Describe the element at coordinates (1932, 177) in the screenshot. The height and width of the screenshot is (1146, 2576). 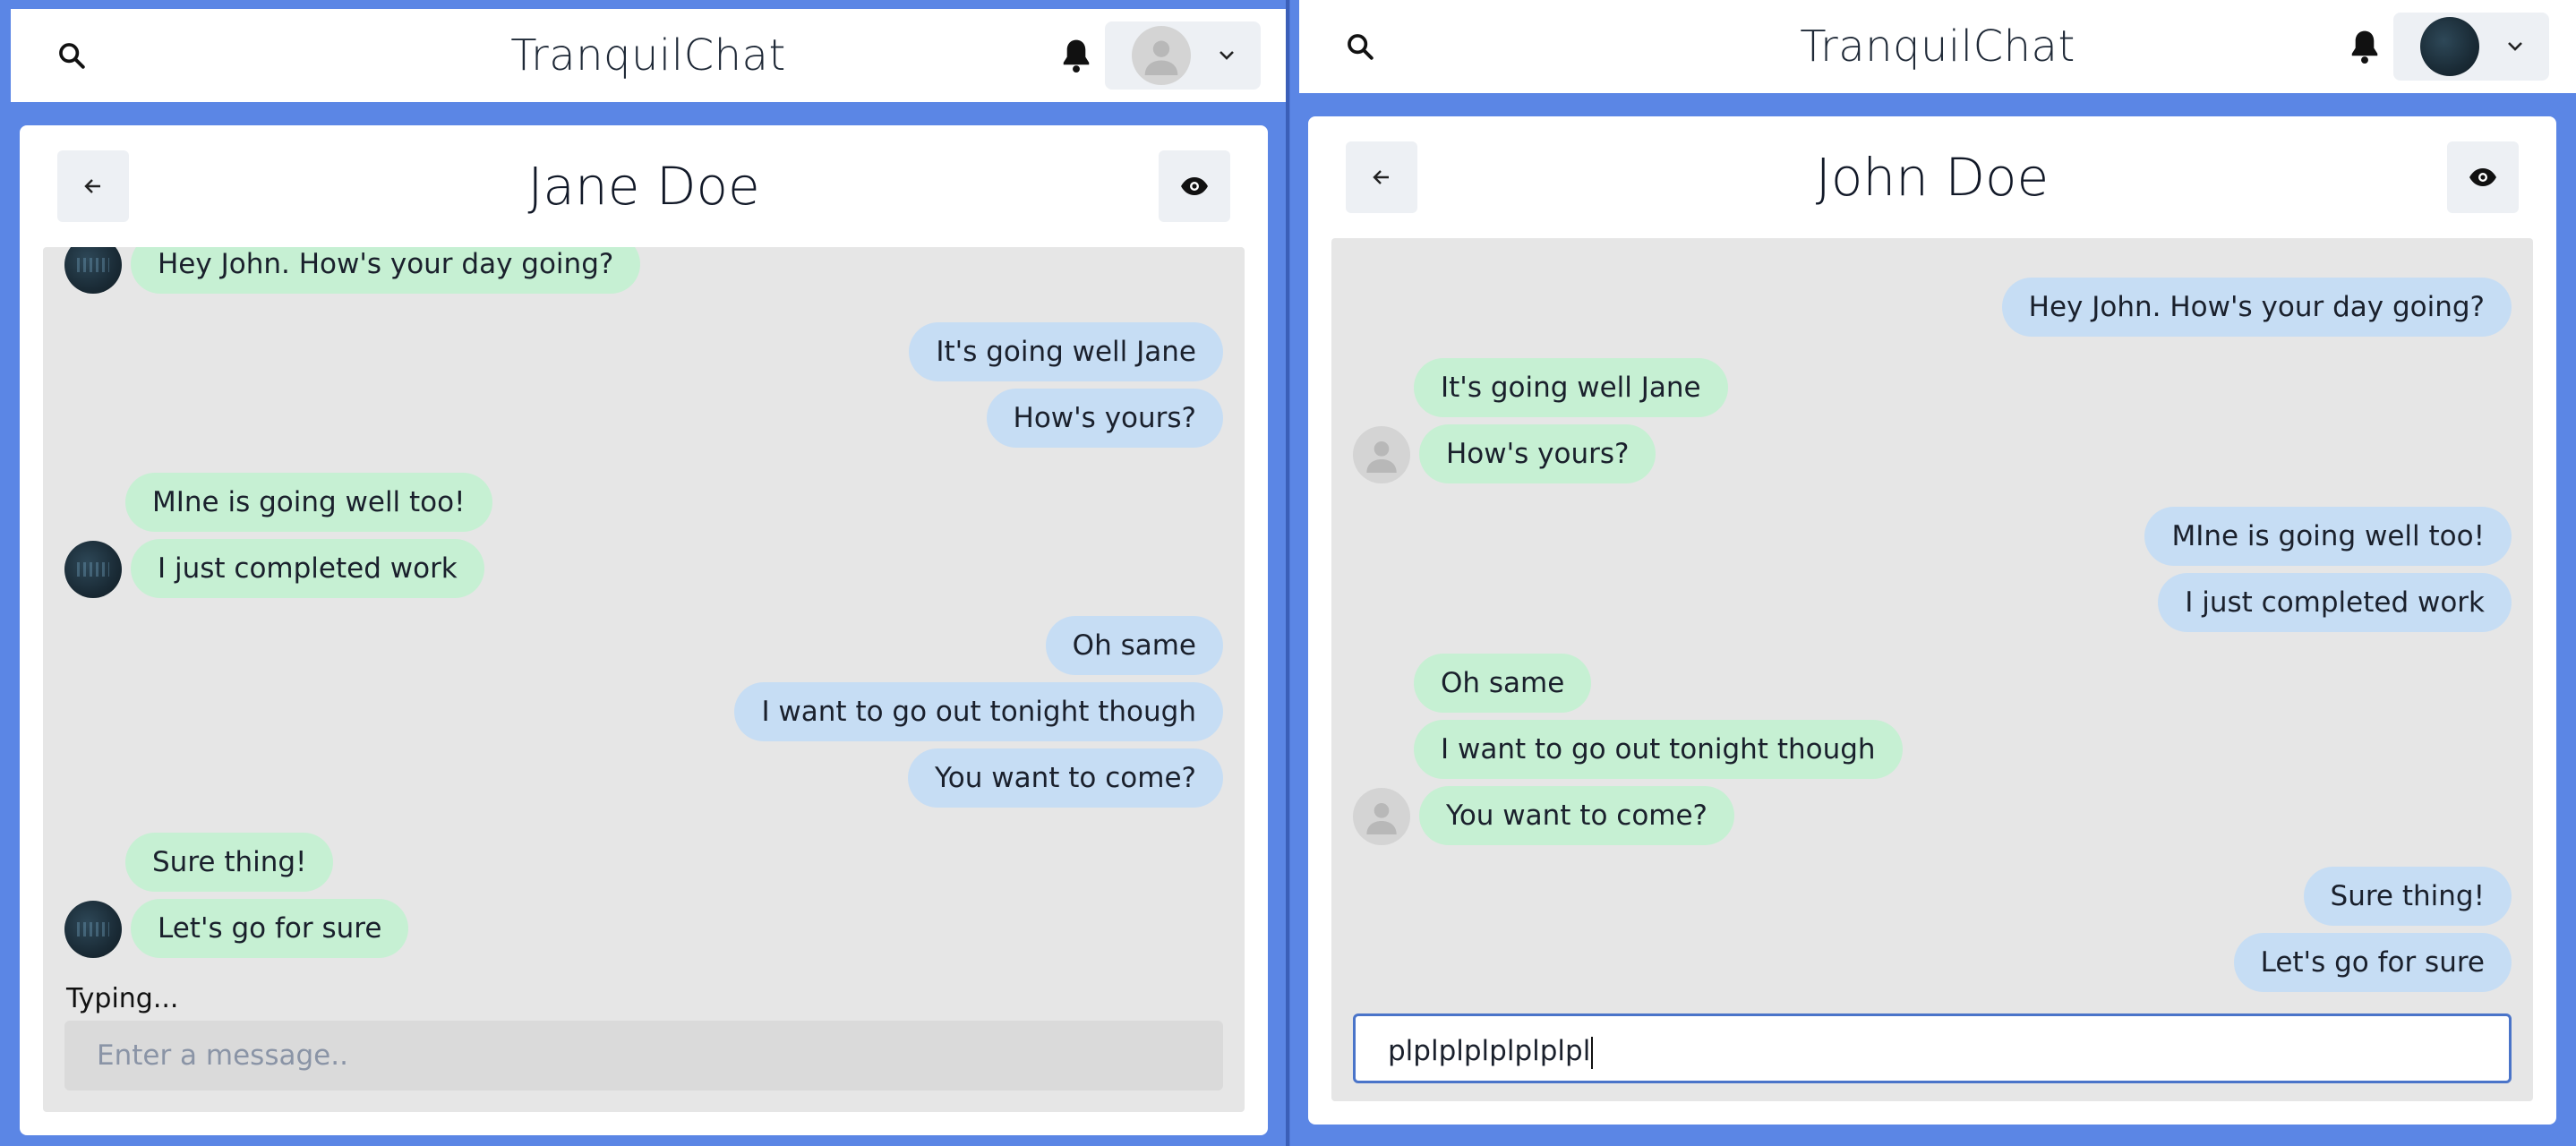
I see `chat-title: John Doe` at that location.